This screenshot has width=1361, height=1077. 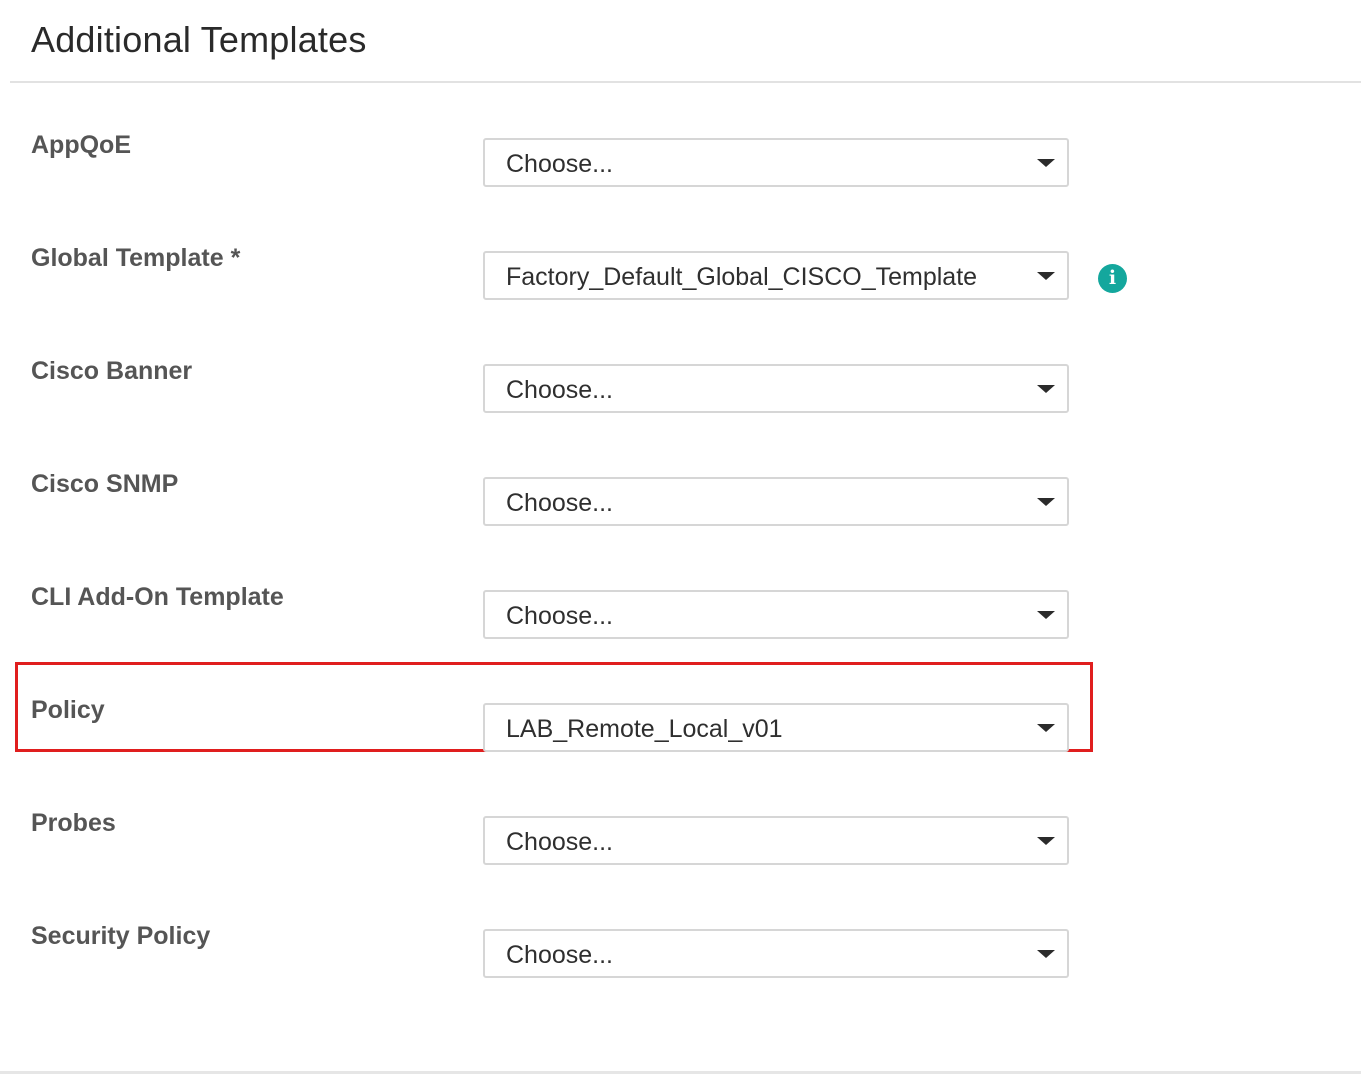 I want to click on field-label-cisco-snmp: Cisco SNMP, so click(x=105, y=484).